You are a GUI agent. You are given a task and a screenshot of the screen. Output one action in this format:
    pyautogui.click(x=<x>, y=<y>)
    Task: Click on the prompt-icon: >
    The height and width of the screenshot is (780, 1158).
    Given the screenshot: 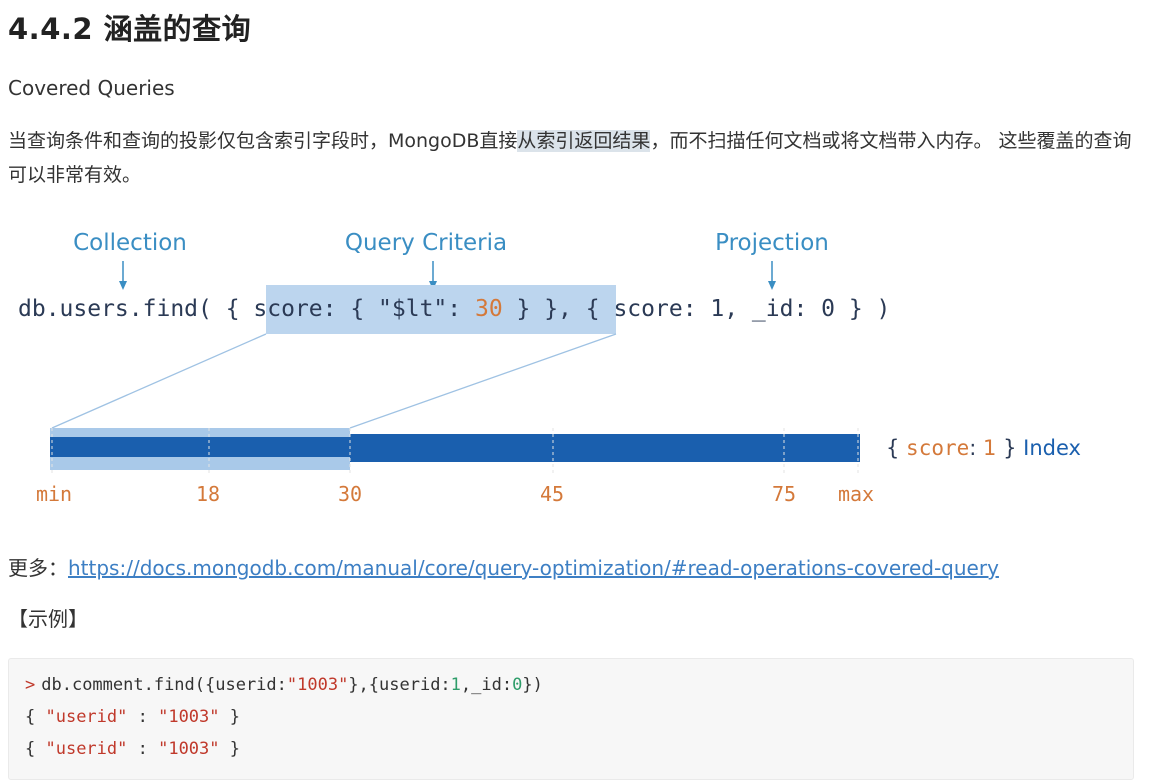 What is the action you would take?
    pyautogui.click(x=30, y=685)
    